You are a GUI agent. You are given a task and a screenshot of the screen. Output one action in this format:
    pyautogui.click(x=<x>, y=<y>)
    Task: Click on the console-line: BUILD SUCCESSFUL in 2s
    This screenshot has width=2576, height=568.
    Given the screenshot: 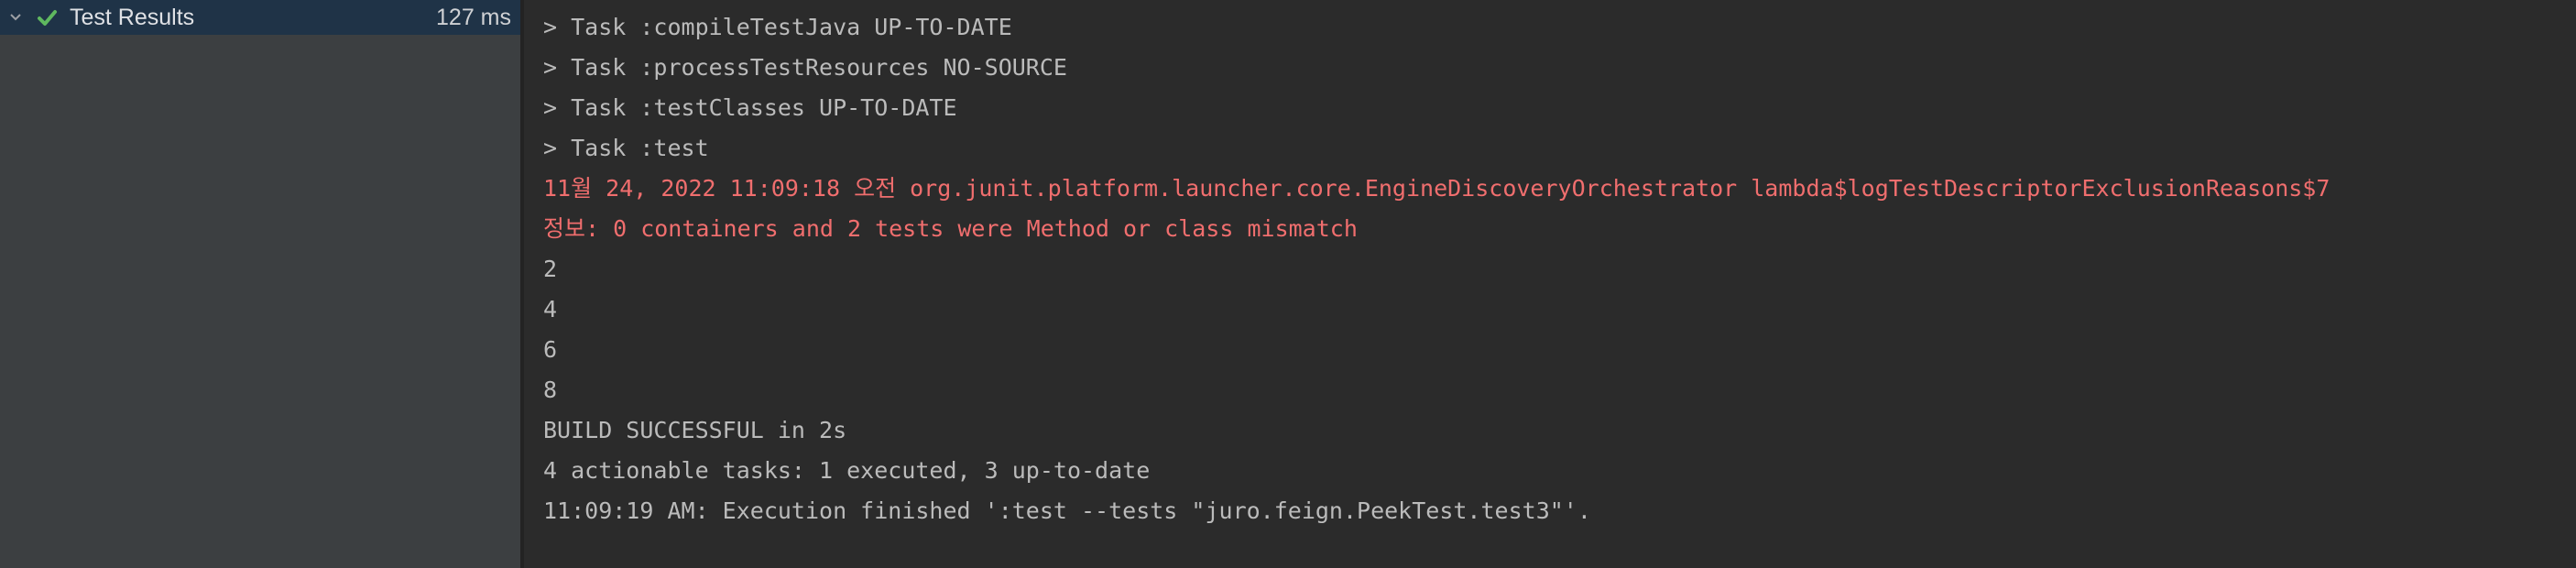 What is the action you would take?
    pyautogui.click(x=695, y=430)
    